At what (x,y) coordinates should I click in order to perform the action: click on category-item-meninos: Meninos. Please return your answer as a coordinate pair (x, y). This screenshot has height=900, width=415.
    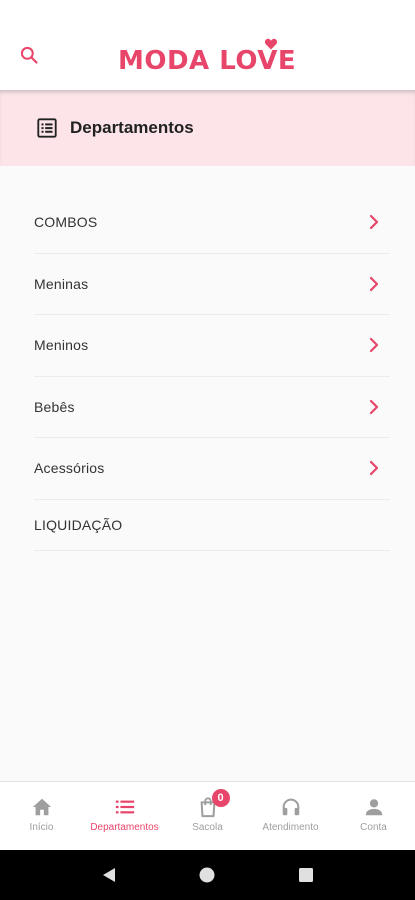
    Looking at the image, I should click on (212, 346).